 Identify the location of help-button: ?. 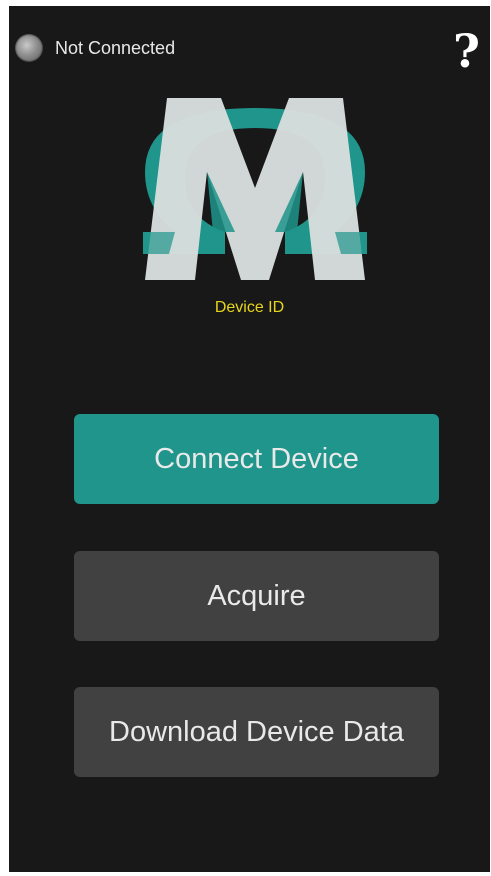
(466, 51).